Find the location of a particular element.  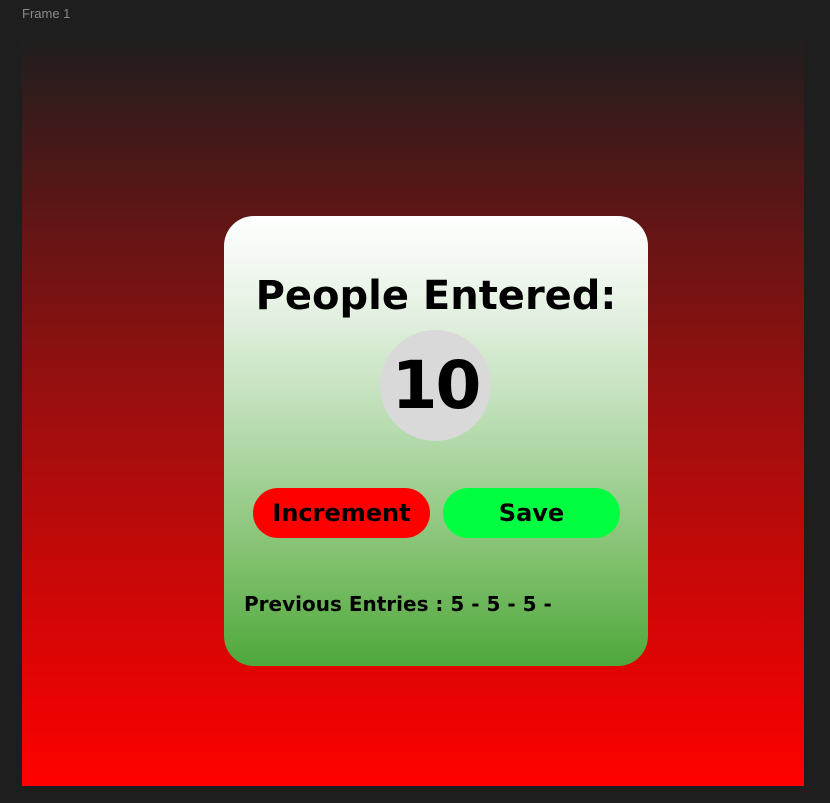

previous-entries: Previous Entries : 5 - 5 - 5 - is located at coordinates (398, 604).